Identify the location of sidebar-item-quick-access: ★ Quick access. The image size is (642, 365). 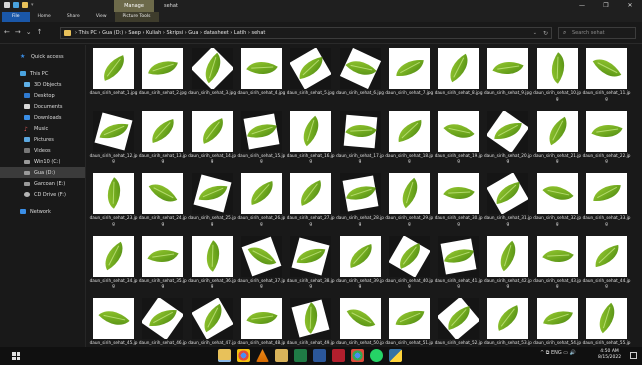
(42, 56).